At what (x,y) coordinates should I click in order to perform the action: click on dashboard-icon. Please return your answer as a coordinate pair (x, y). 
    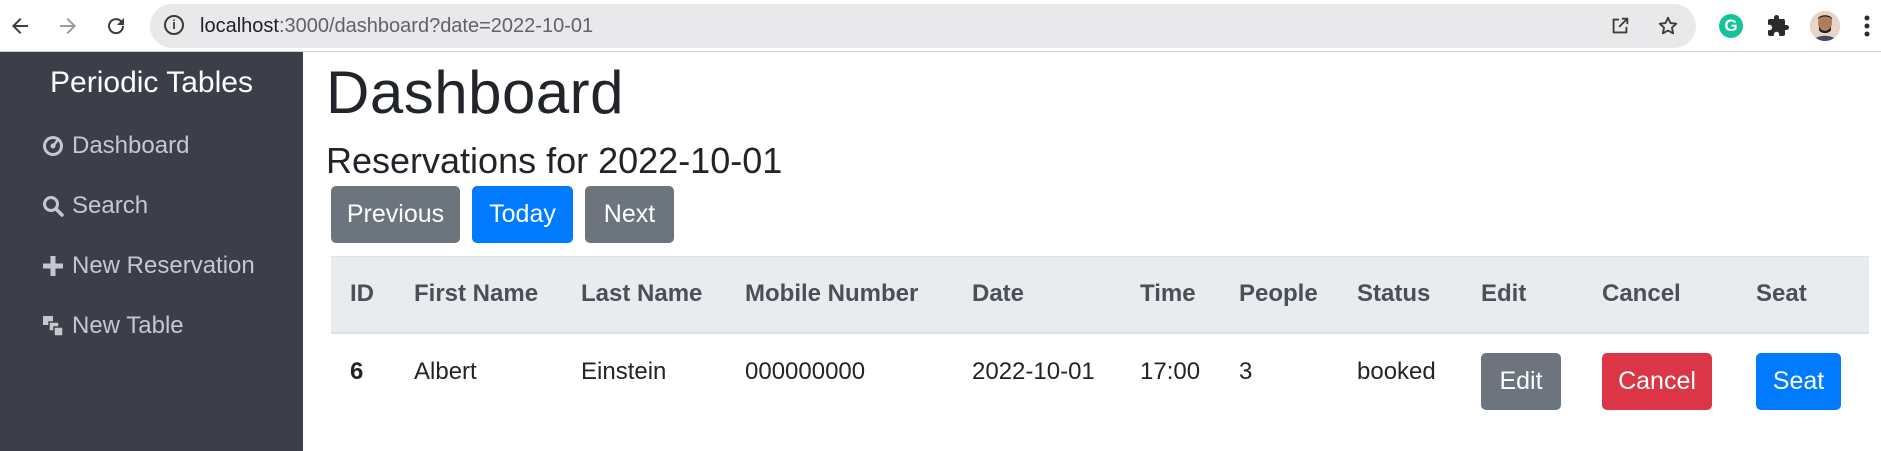
    Looking at the image, I should click on (53, 146).